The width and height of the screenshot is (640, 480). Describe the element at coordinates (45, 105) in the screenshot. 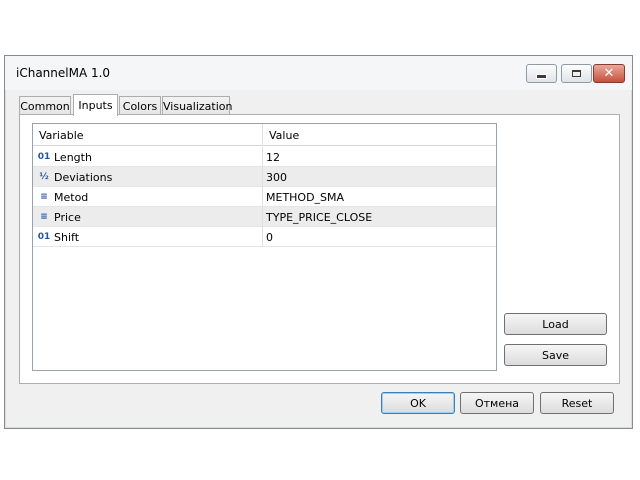

I see `tab-common: Common` at that location.